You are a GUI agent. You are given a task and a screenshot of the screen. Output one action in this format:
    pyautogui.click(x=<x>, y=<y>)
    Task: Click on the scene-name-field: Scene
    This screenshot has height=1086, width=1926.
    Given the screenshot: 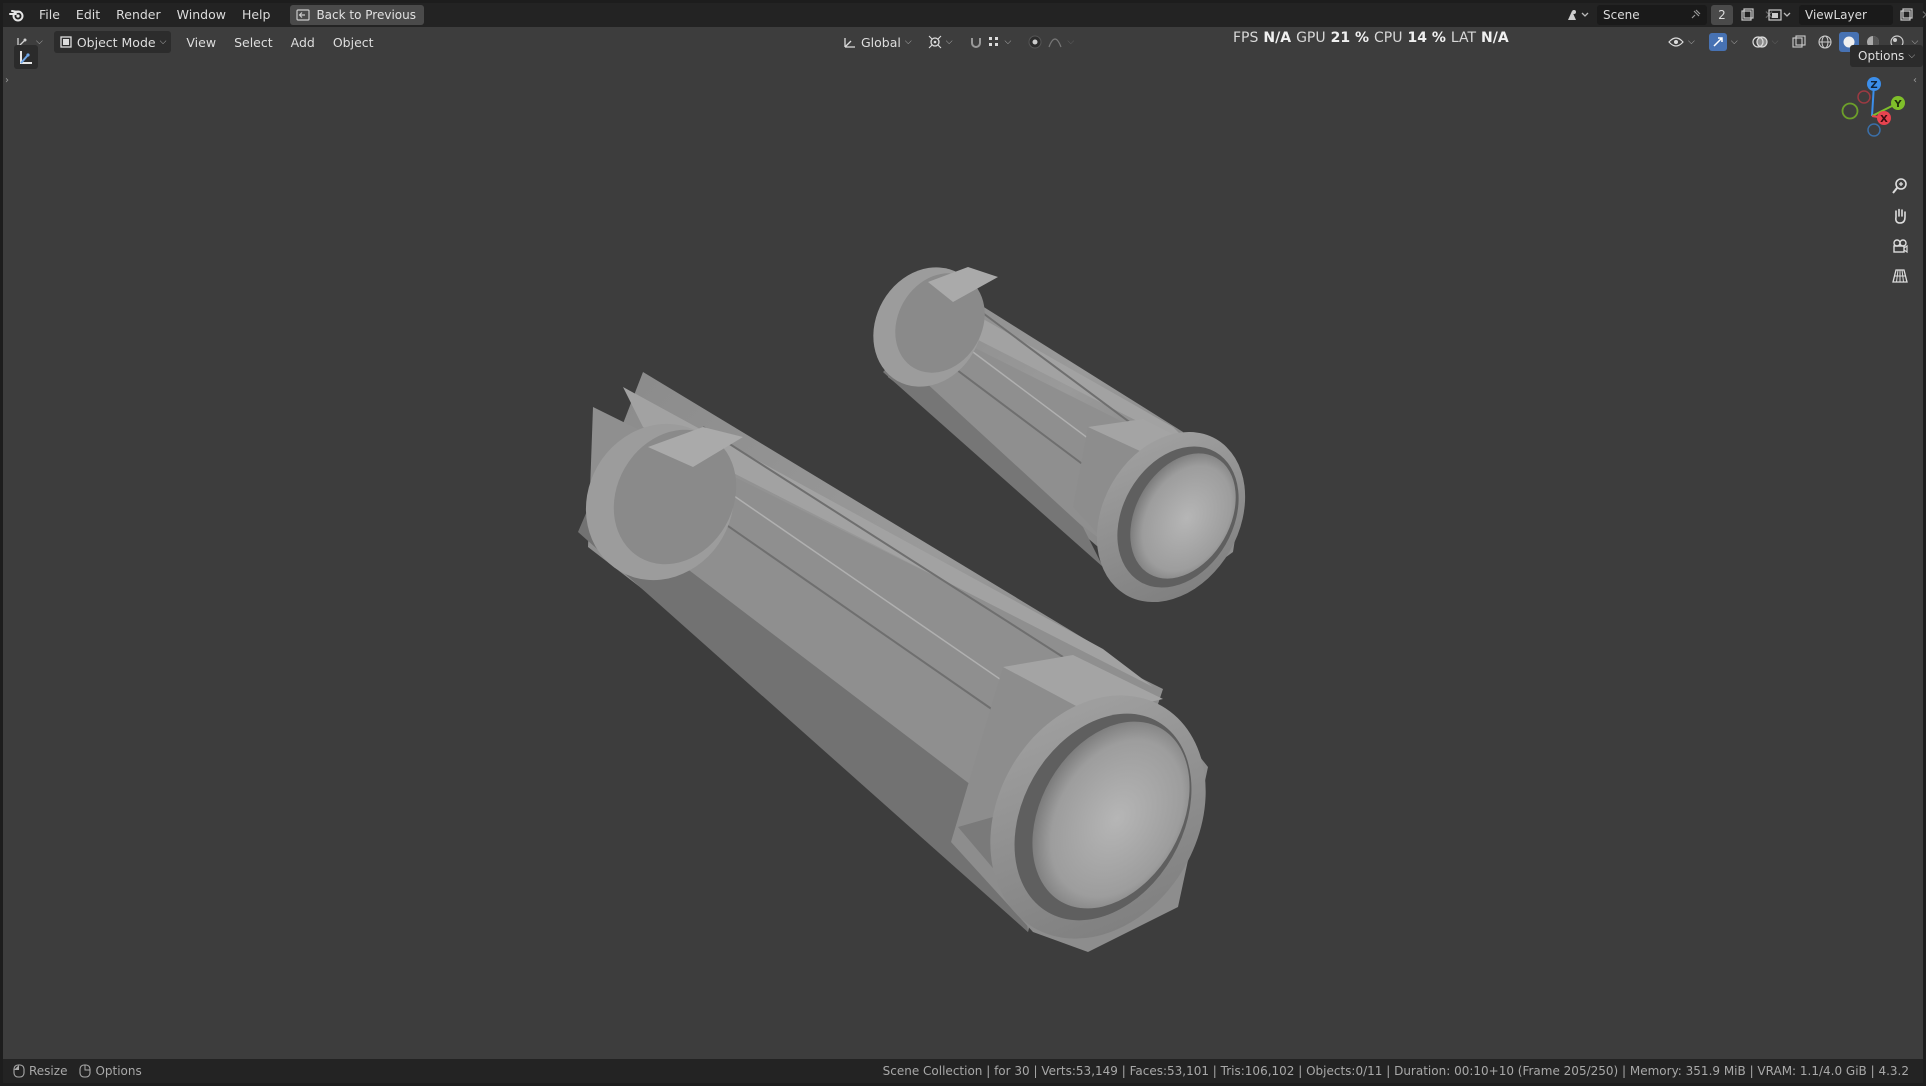 What is the action you would take?
    pyautogui.click(x=1652, y=15)
    